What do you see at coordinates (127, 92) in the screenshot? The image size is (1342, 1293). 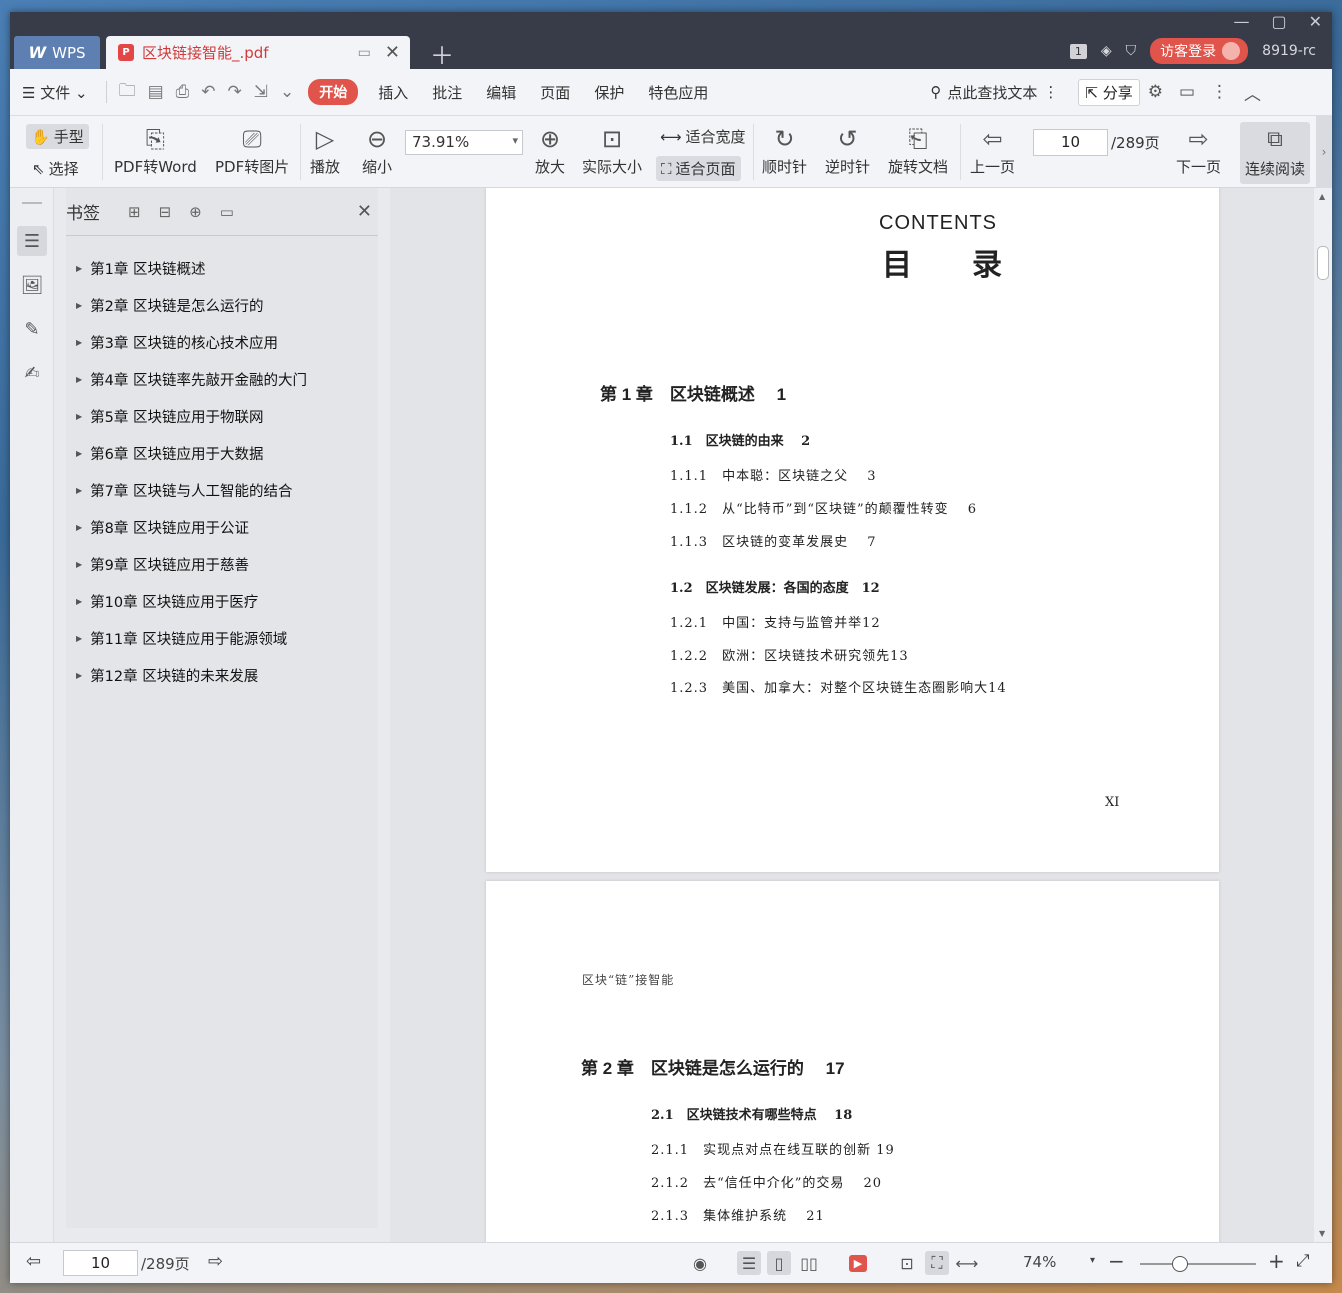 I see `open-folder-icon: 🗀` at bounding box center [127, 92].